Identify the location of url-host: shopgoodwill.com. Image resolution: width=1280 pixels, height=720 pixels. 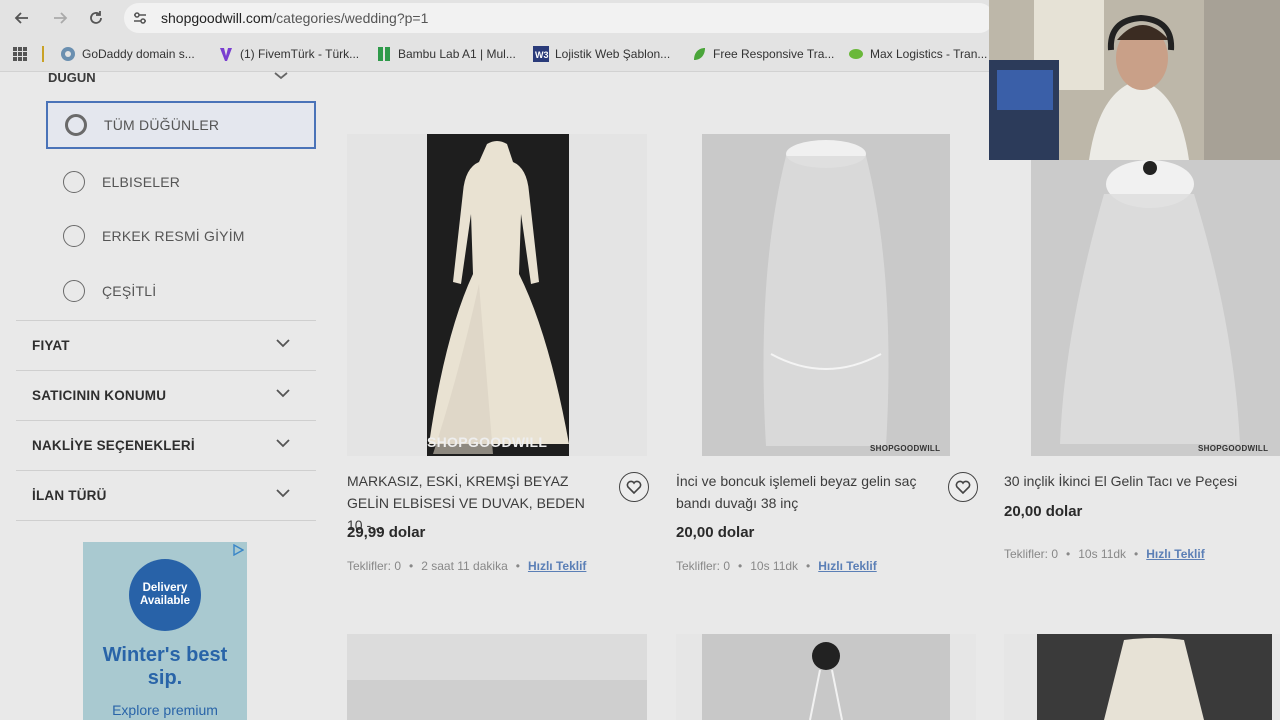
(217, 18).